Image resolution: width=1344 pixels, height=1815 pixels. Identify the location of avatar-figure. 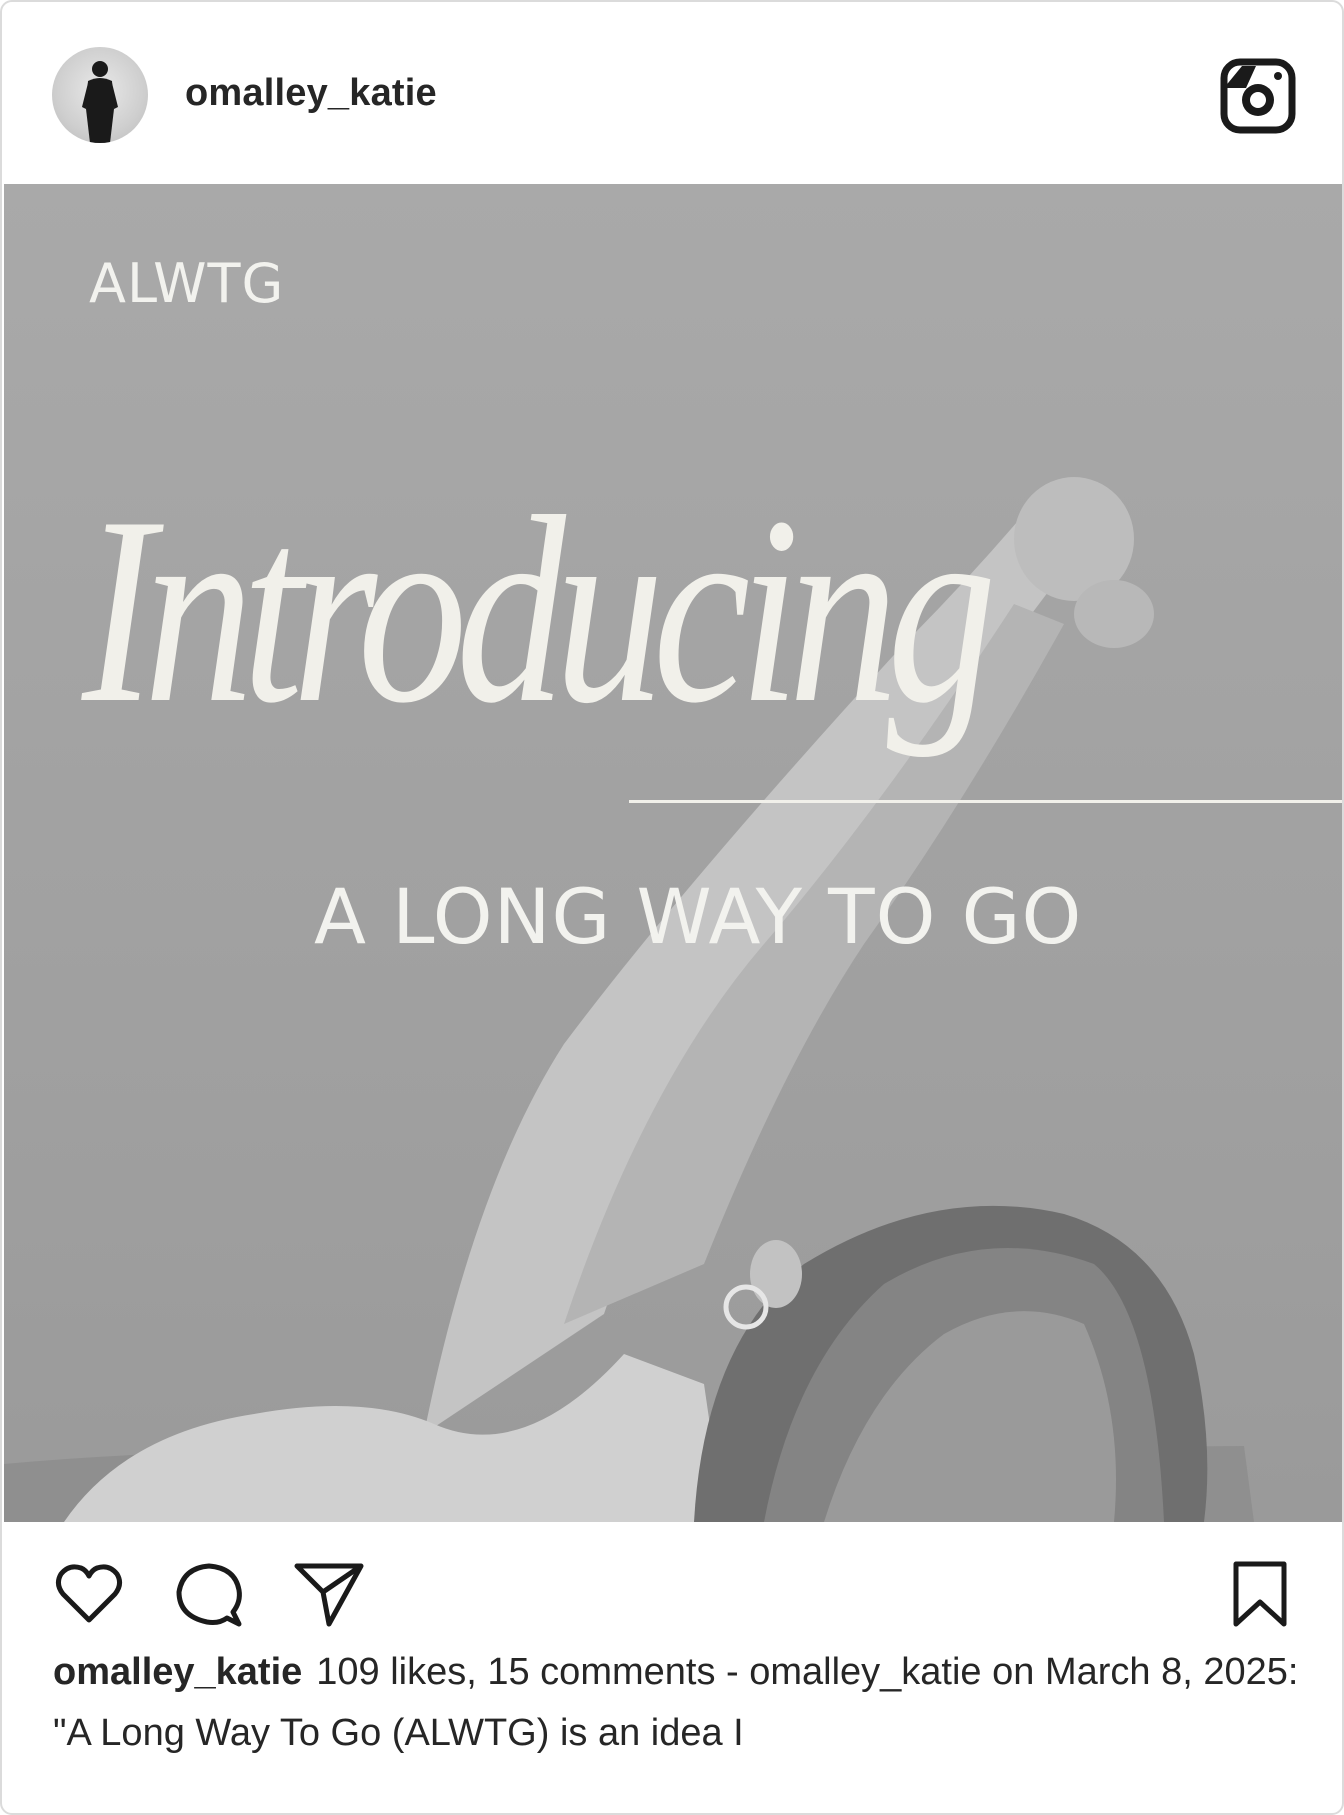
(100, 102).